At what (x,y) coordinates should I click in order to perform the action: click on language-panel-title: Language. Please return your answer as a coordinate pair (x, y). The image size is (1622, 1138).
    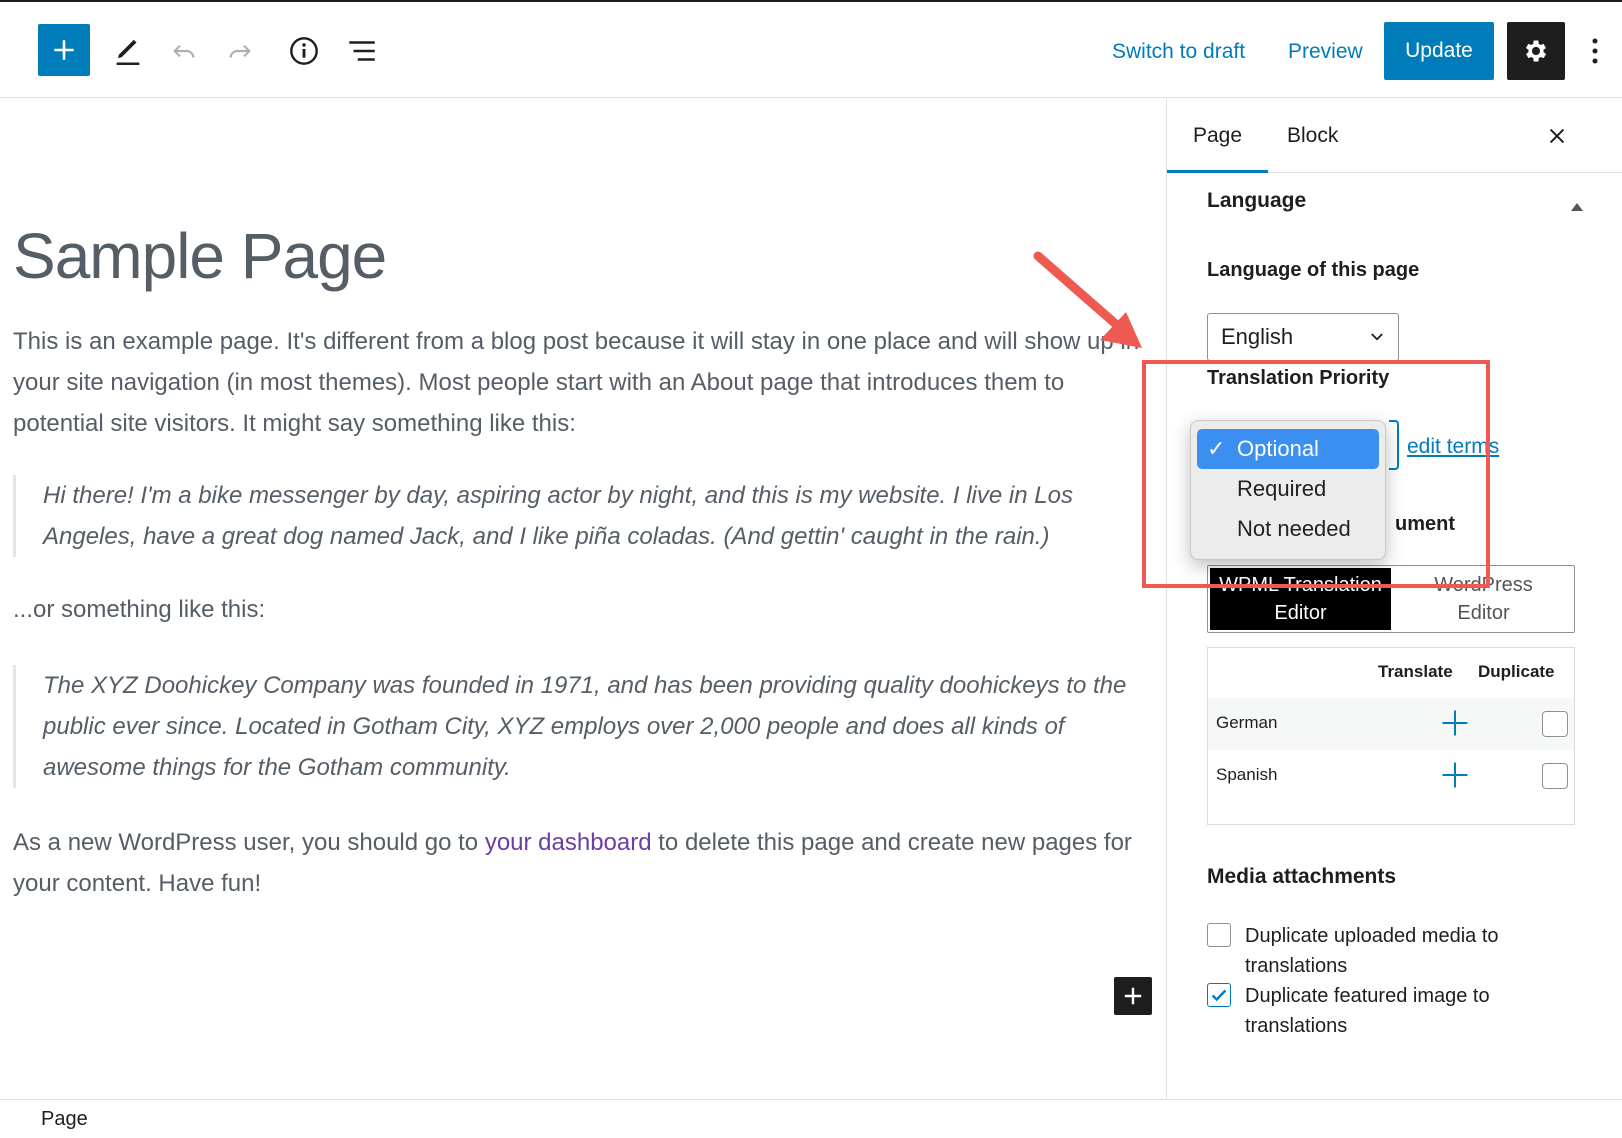
    Looking at the image, I should click on (1256, 201).